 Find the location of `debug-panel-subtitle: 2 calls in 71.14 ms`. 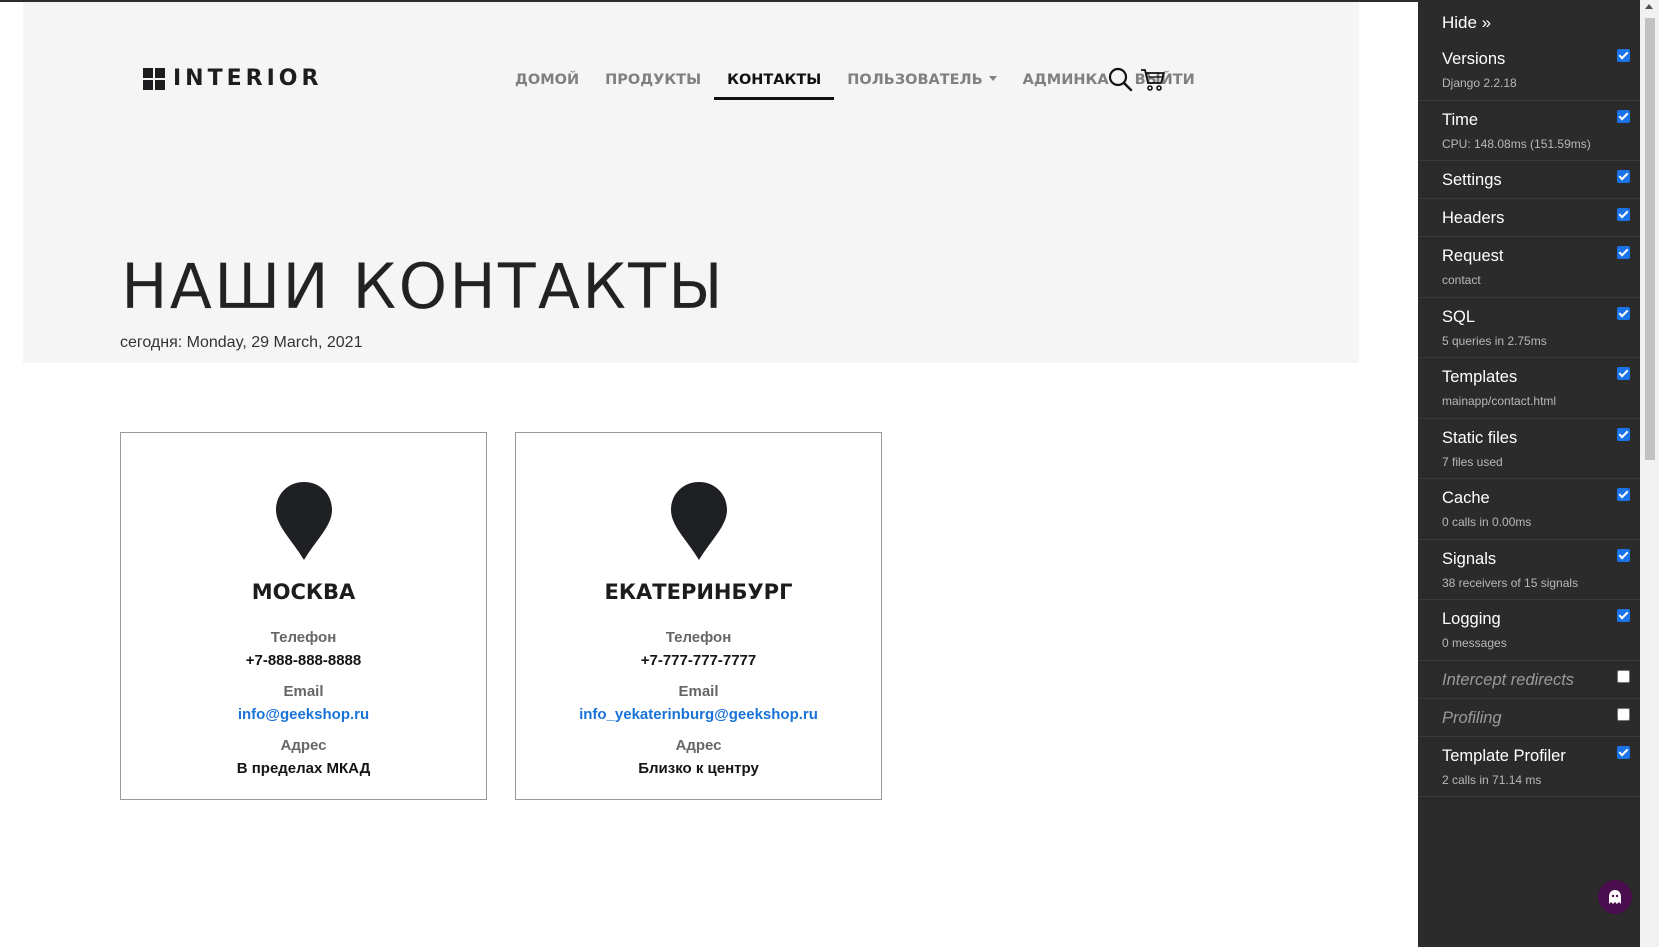

debug-panel-subtitle: 2 calls in 71.14 ms is located at coordinates (1492, 779).